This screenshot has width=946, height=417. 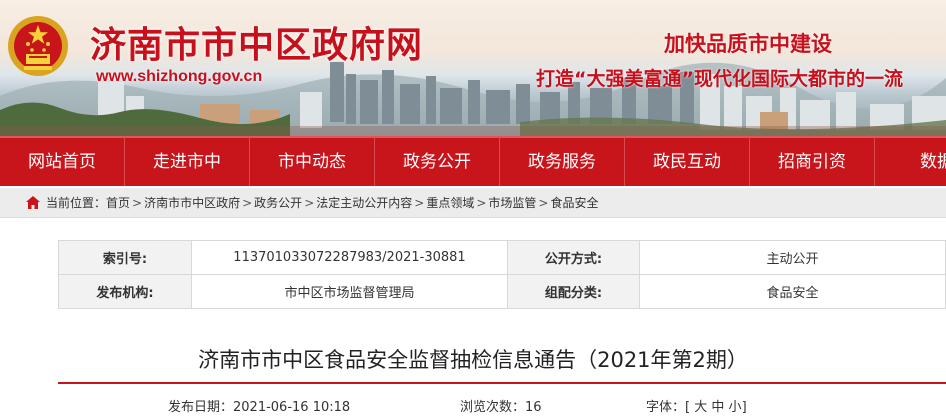 What do you see at coordinates (364, 203) in the screenshot?
I see `breadcrumb-item-statutory: 法定主动公开内容` at bounding box center [364, 203].